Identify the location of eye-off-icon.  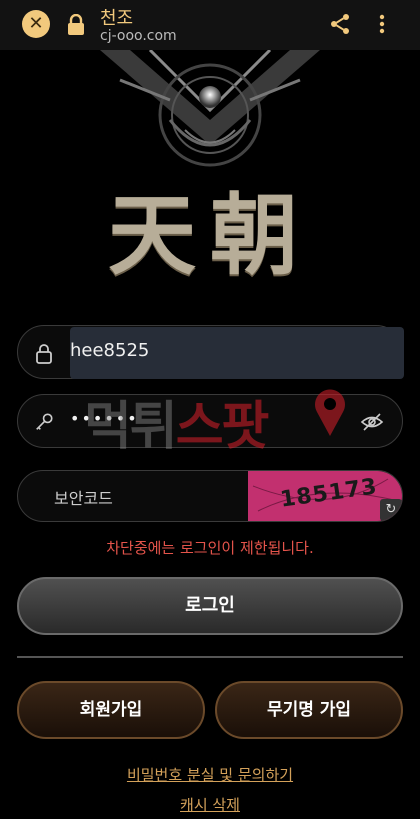
(372, 422).